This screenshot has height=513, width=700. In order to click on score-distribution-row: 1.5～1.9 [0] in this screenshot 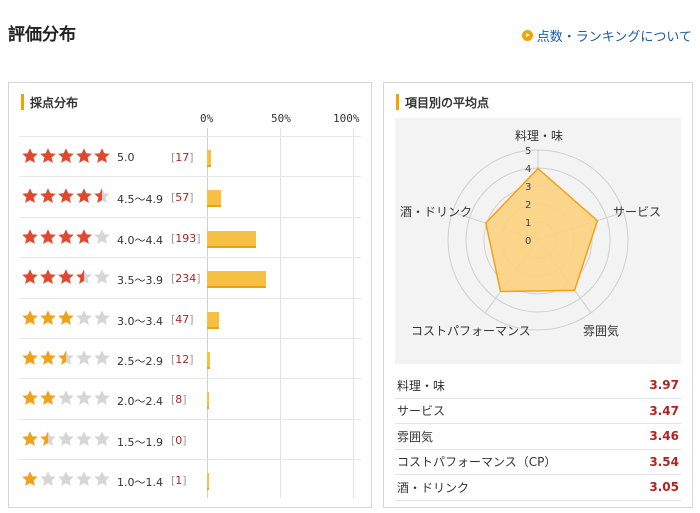, I will do `click(190, 439)`.